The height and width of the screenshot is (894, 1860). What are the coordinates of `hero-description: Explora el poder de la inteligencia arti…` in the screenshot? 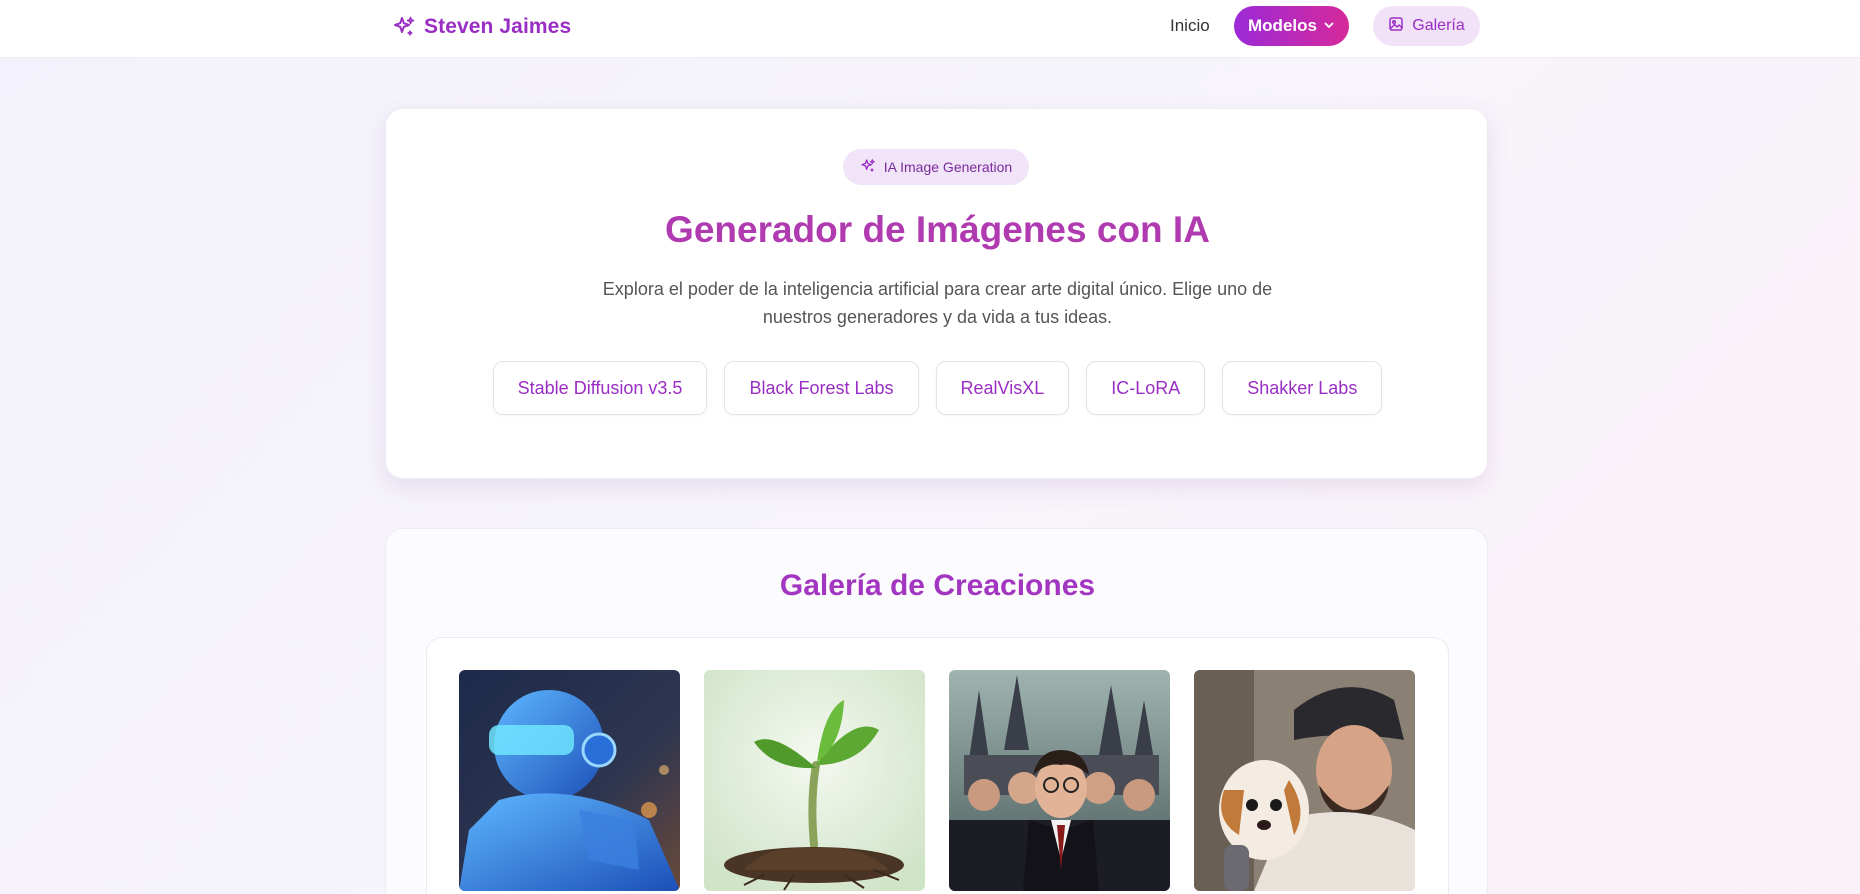 It's located at (937, 303).